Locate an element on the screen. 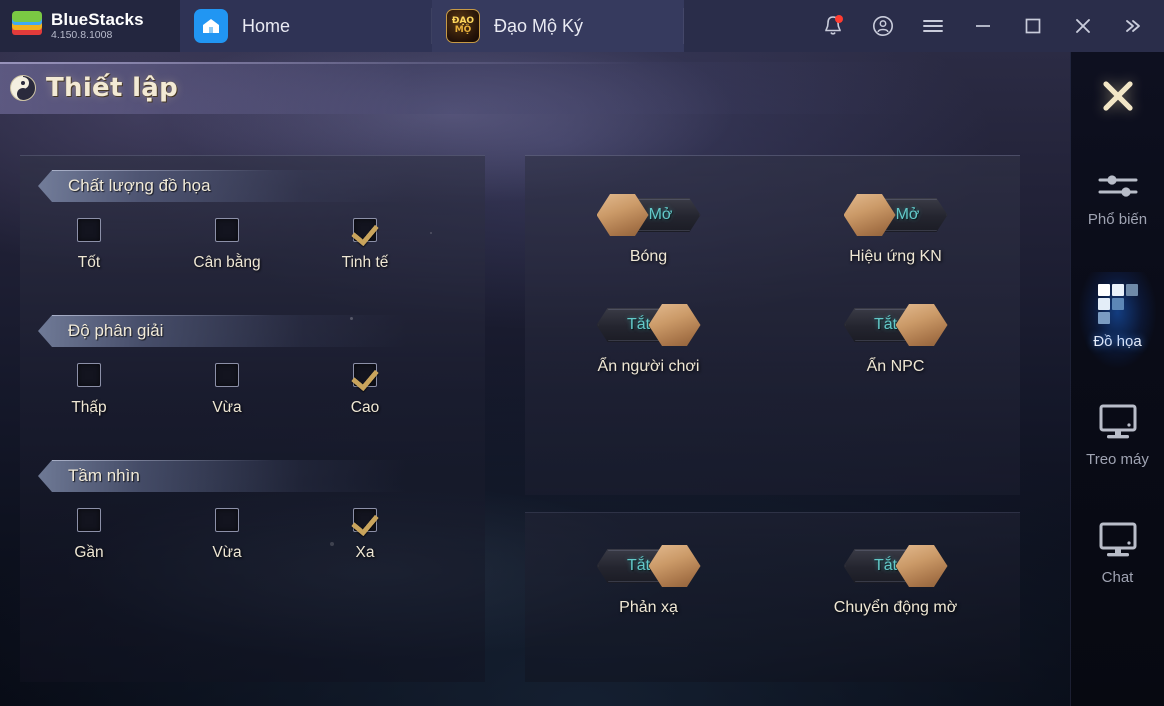 This screenshot has width=1164, height=706. window-controls is located at coordinates (986, 26).